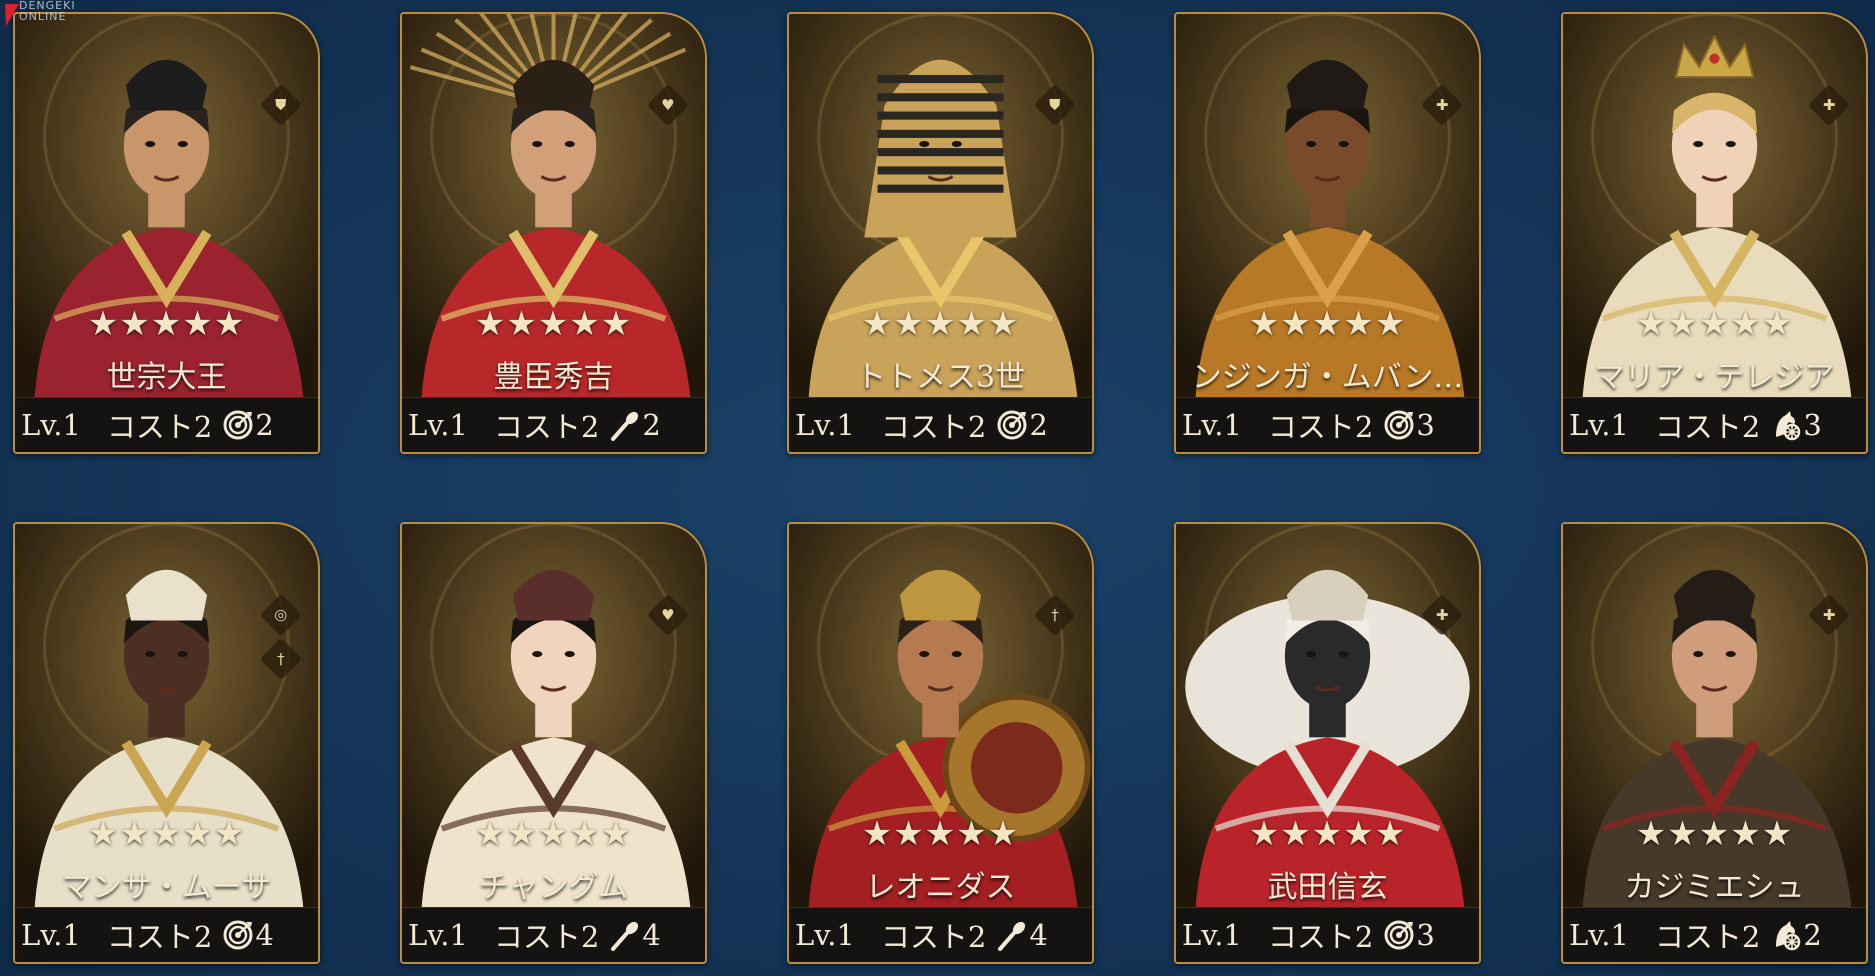 The width and height of the screenshot is (1875, 976). I want to click on watermark-sub: ONLINE, so click(43, 16).